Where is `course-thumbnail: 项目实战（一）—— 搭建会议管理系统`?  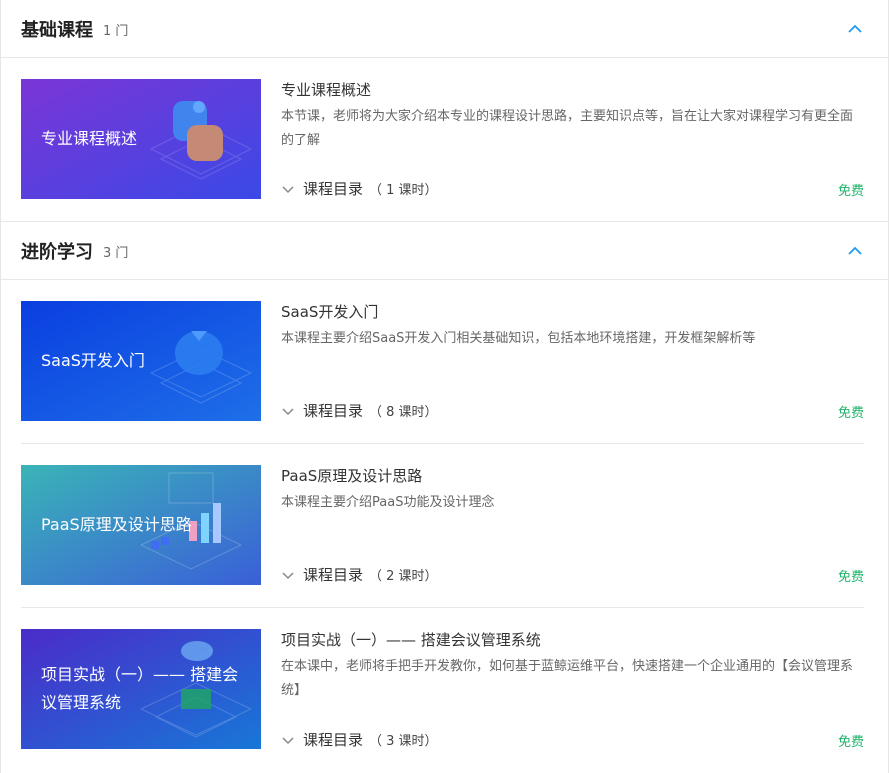 course-thumbnail: 项目实战（一）—— 搭建会议管理系统 is located at coordinates (141, 689).